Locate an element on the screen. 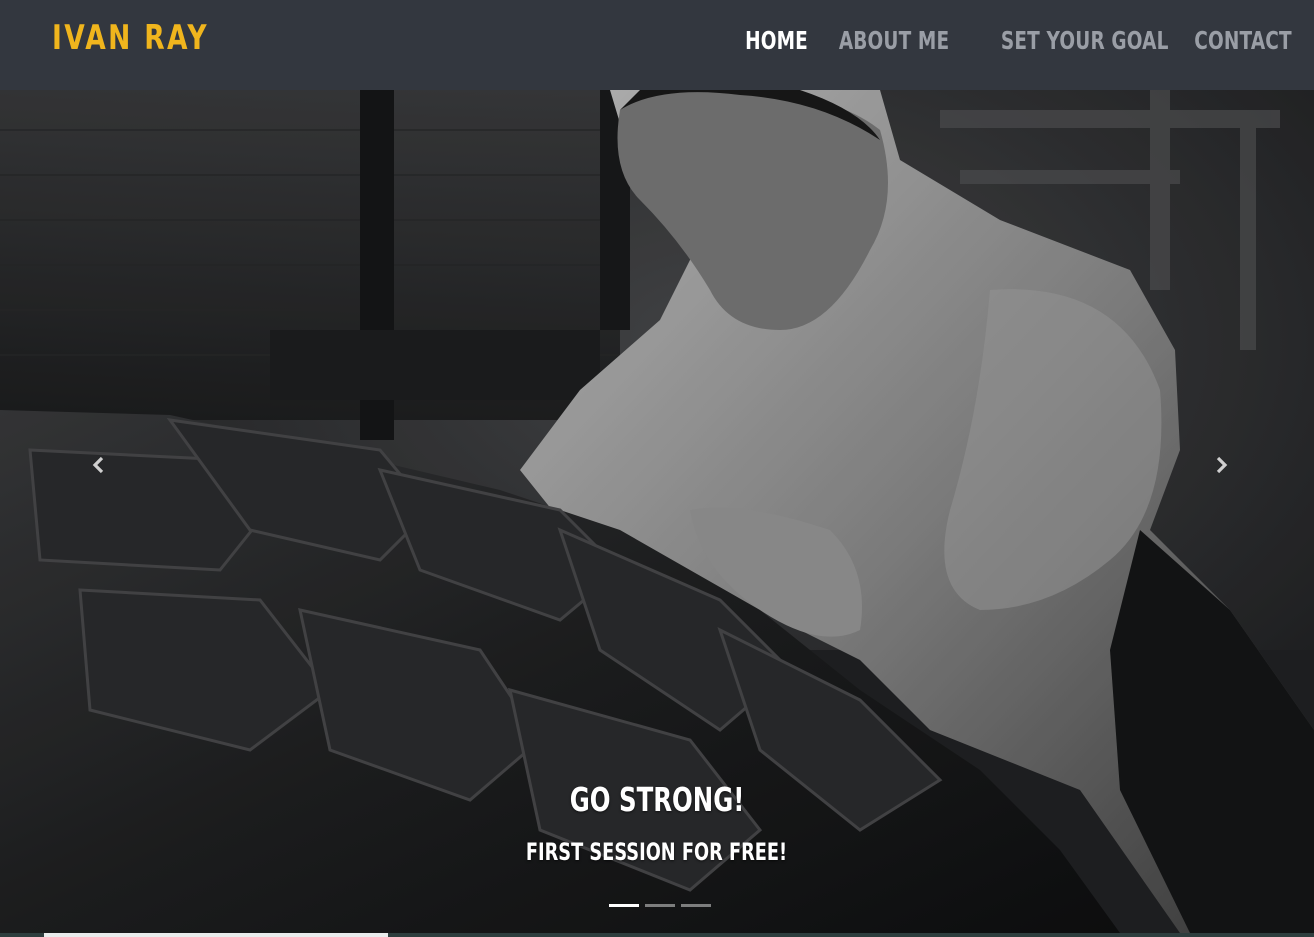  chevron-left-icon is located at coordinates (98, 465).